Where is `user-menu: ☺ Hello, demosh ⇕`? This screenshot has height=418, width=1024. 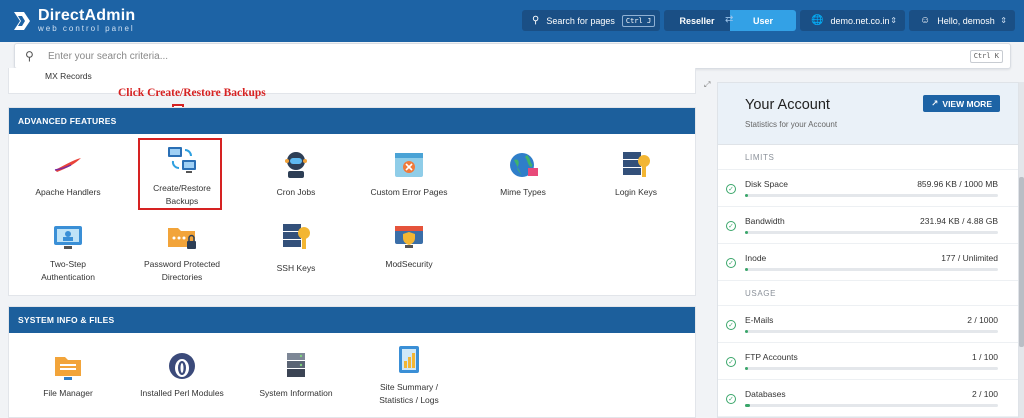
user-menu: ☺ Hello, demosh ⇕ is located at coordinates (962, 20).